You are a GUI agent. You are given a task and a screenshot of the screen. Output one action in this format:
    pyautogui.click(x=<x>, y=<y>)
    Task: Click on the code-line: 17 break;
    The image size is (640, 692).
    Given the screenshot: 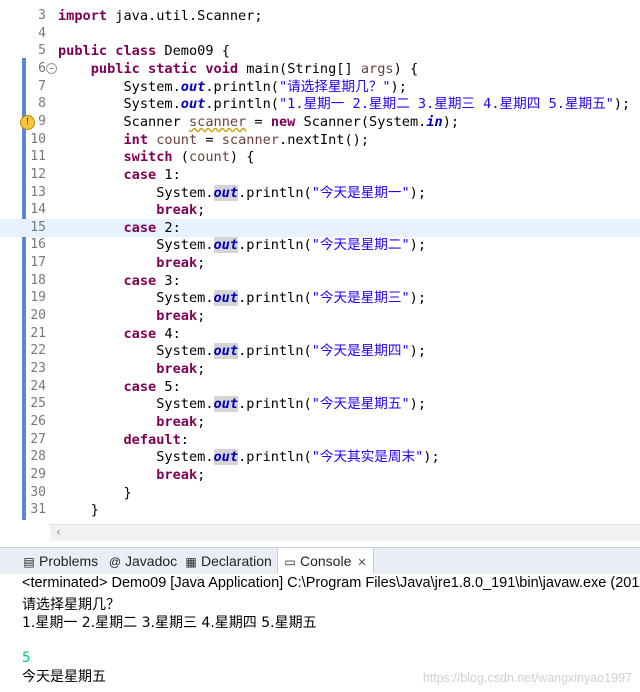 What is the action you would take?
    pyautogui.click(x=320, y=263)
    